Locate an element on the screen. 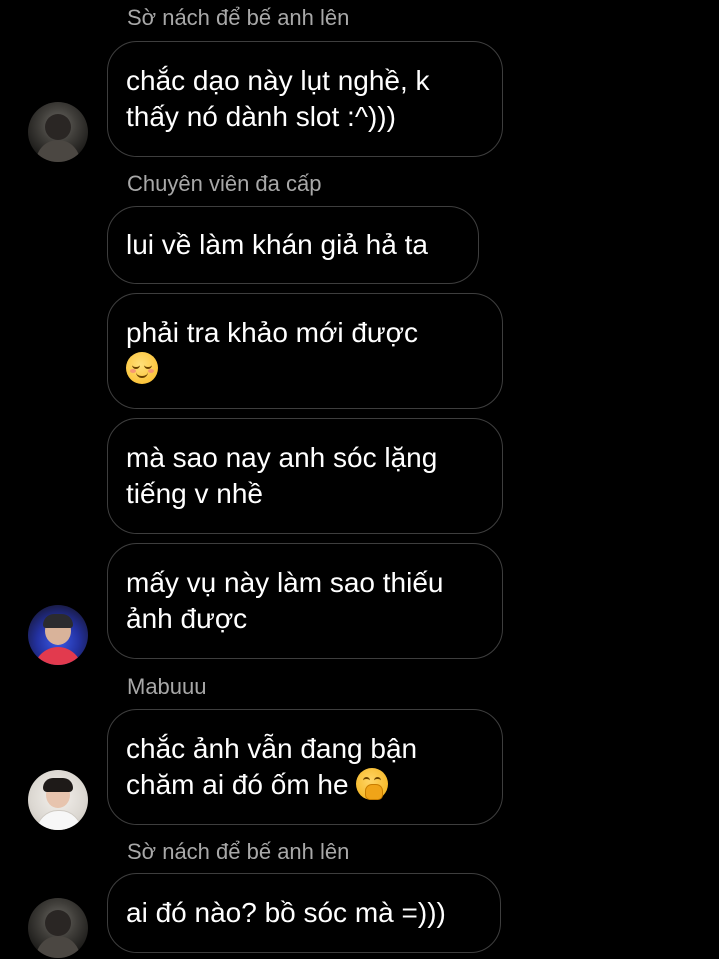  message-bubble: chắc ảnh vẫn đang bận chăm ai đó ốm he is located at coordinates (305, 767).